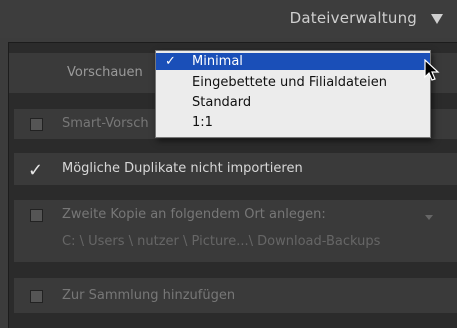  Describe the element at coordinates (293, 102) in the screenshot. I see `menu-option-standard: Standard` at that location.